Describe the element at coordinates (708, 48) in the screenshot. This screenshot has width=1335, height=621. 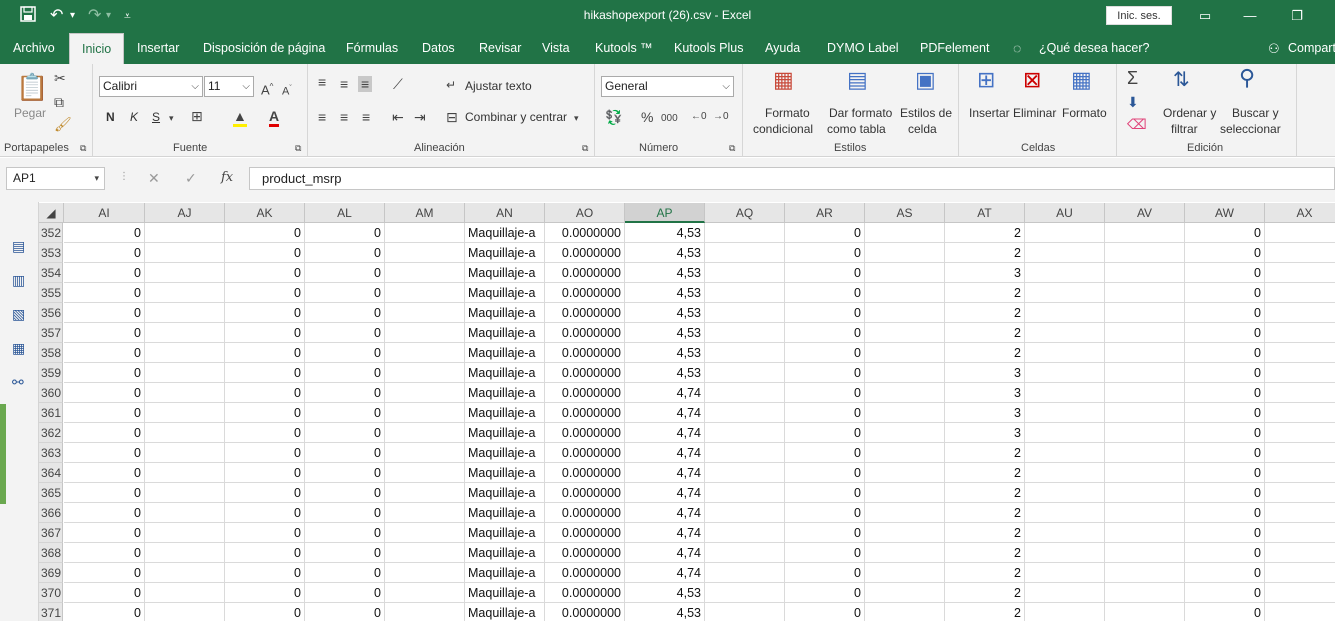
I see `tab-kutools-plus: Kutools Plus` at that location.